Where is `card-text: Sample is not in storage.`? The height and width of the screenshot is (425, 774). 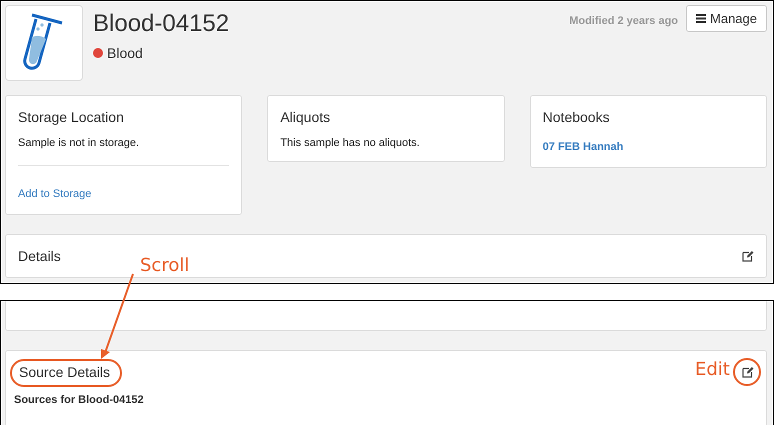 card-text: Sample is not in storage. is located at coordinates (79, 143).